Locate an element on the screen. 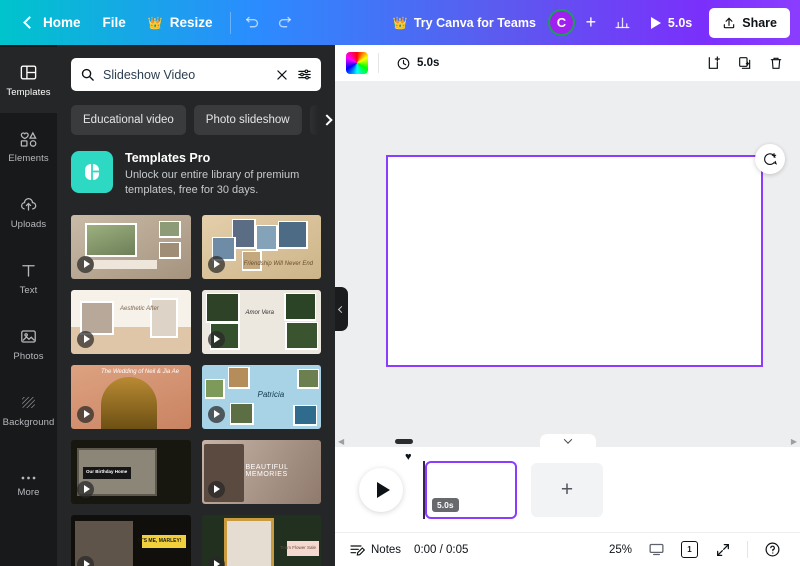  bar-chart-icon is located at coordinates (622, 23).